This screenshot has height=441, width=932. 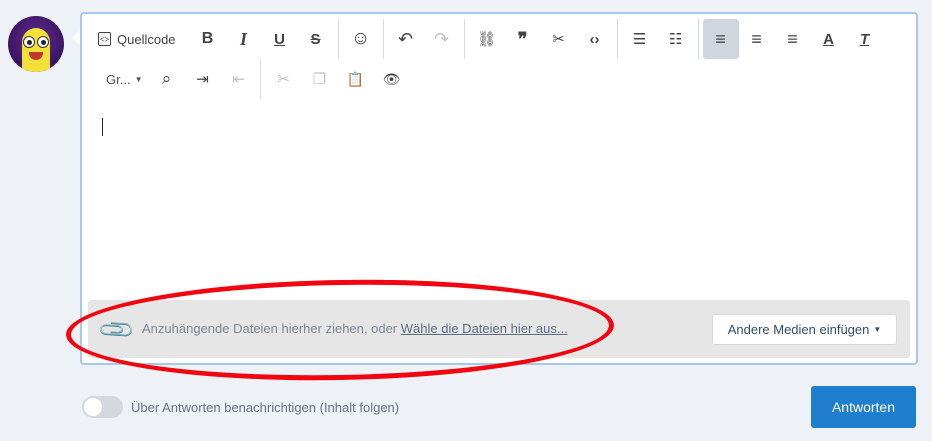 I want to click on copy-button: ❐, so click(x=319, y=79).